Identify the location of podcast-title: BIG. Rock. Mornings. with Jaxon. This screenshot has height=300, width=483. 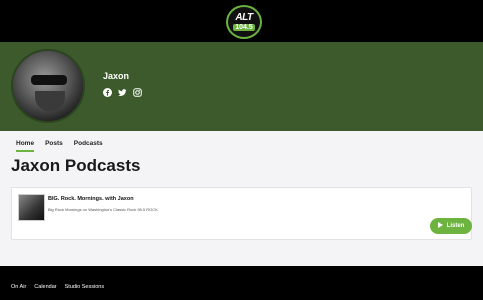
(91, 199).